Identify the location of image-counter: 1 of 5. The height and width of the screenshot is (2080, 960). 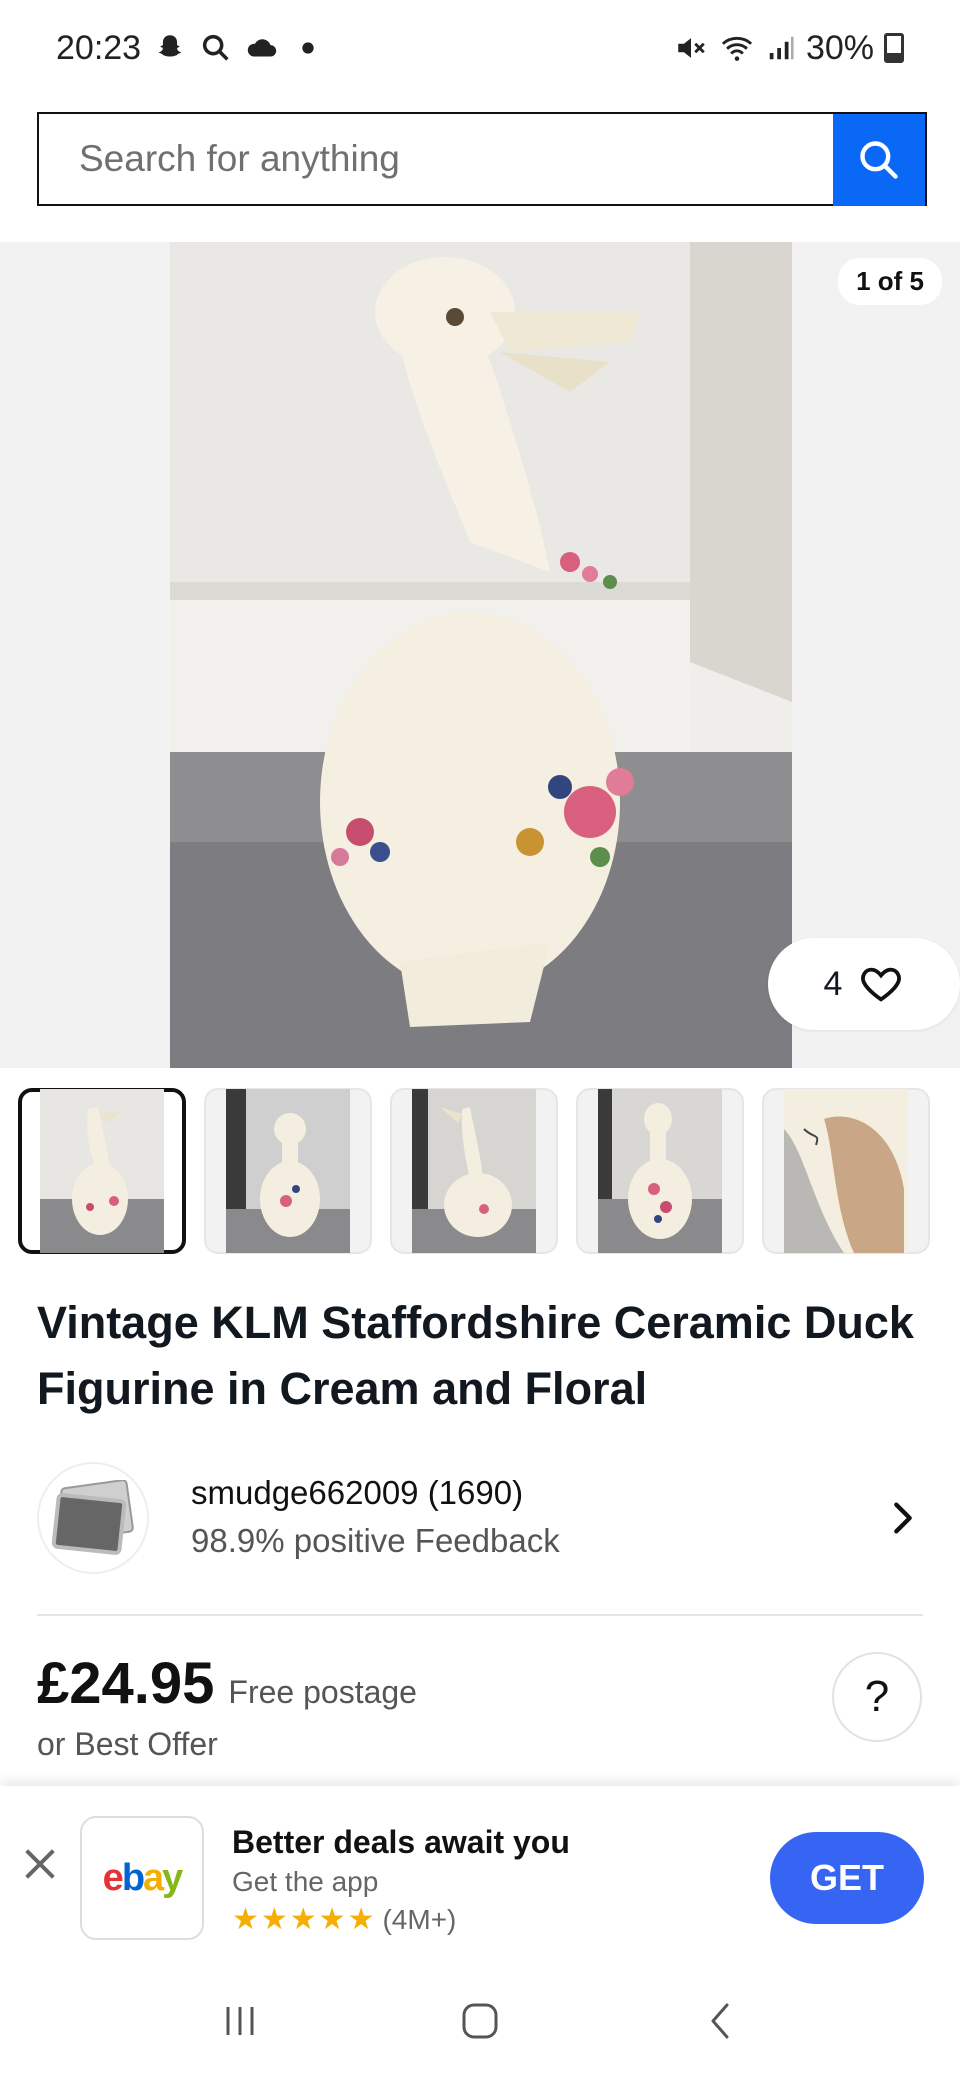
(890, 281).